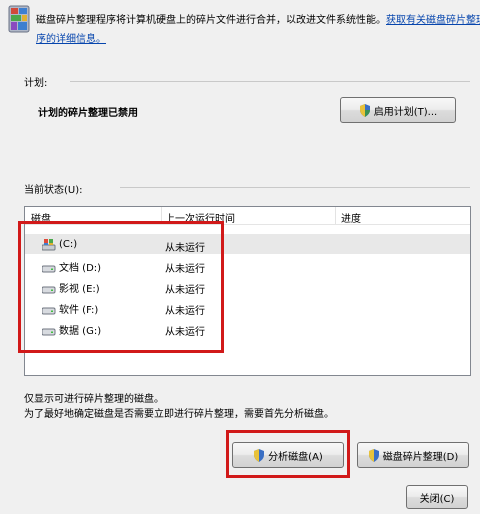  I want to click on column-separator, so click(335, 215).